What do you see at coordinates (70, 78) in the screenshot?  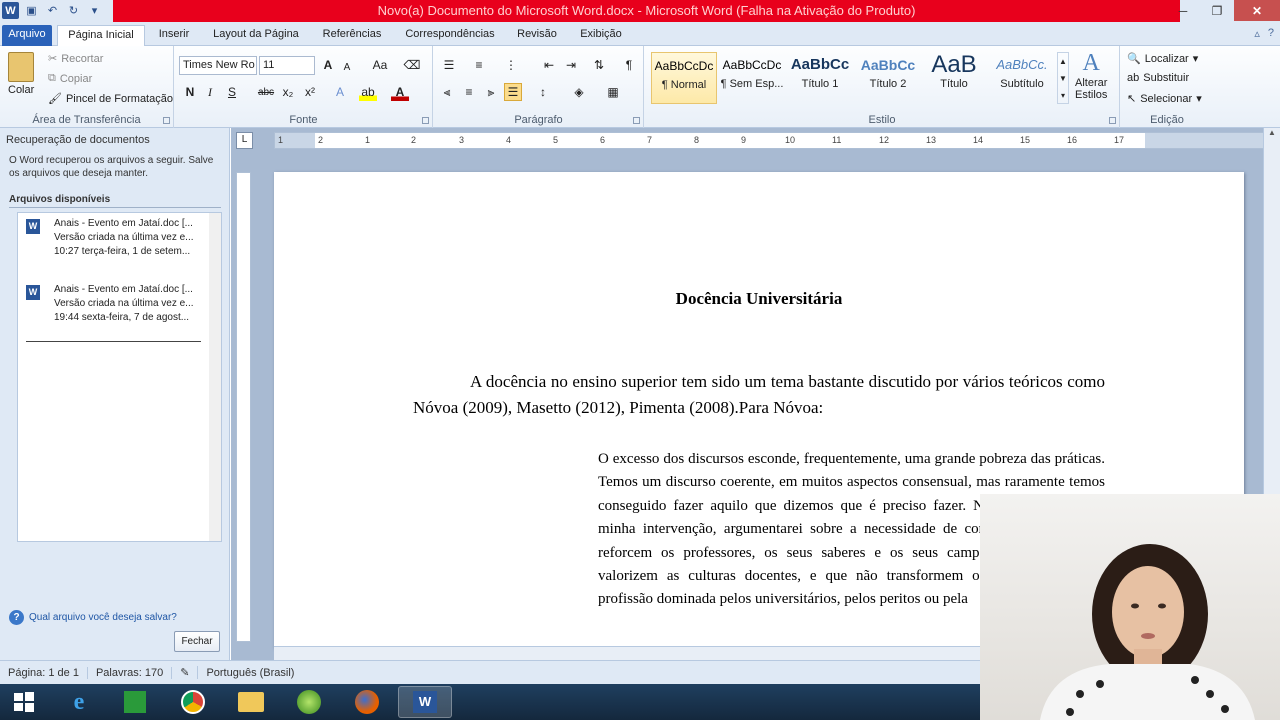 I see `copy-button: ⧉ Copiar` at bounding box center [70, 78].